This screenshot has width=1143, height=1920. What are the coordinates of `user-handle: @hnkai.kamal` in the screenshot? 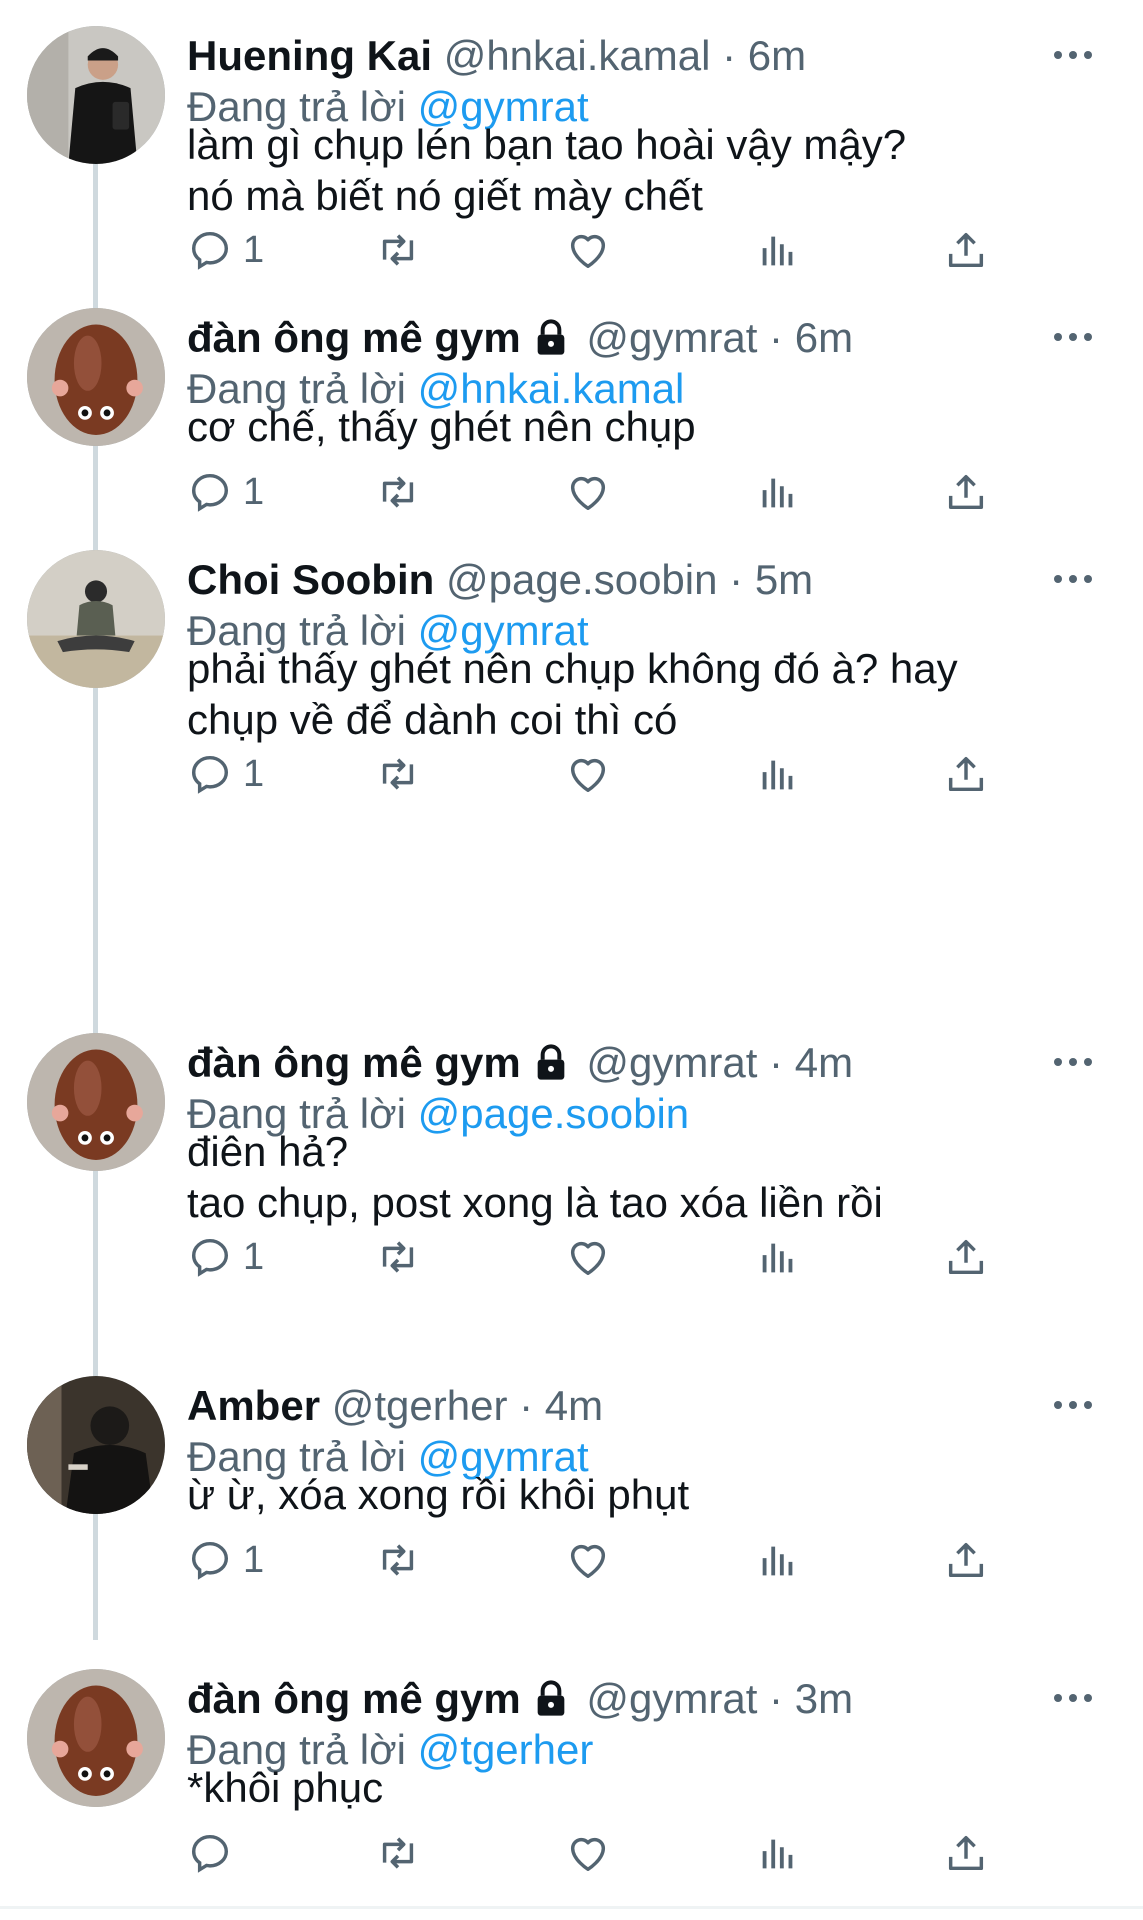 It's located at (577, 55).